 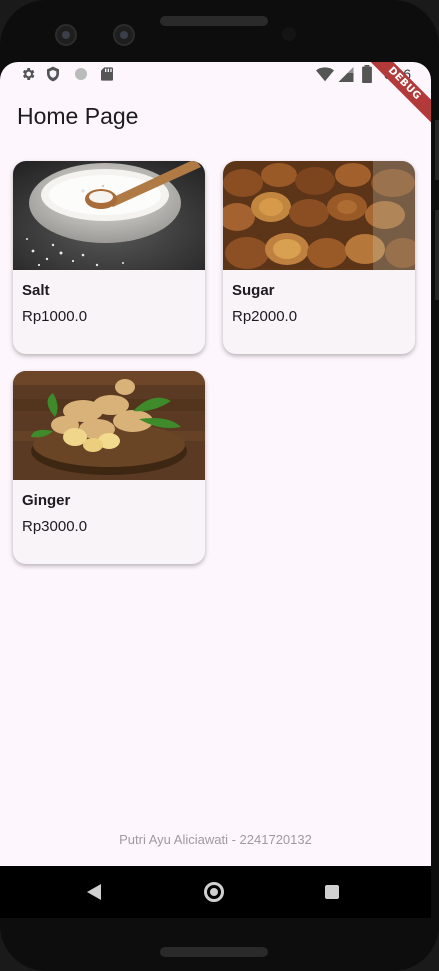 What do you see at coordinates (214, 21) in the screenshot?
I see `earpiece-speaker` at bounding box center [214, 21].